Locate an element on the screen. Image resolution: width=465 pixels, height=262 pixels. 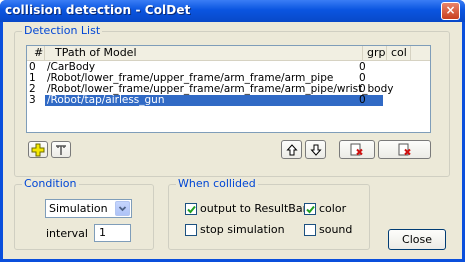
column-header-col: col is located at coordinates (399, 53).